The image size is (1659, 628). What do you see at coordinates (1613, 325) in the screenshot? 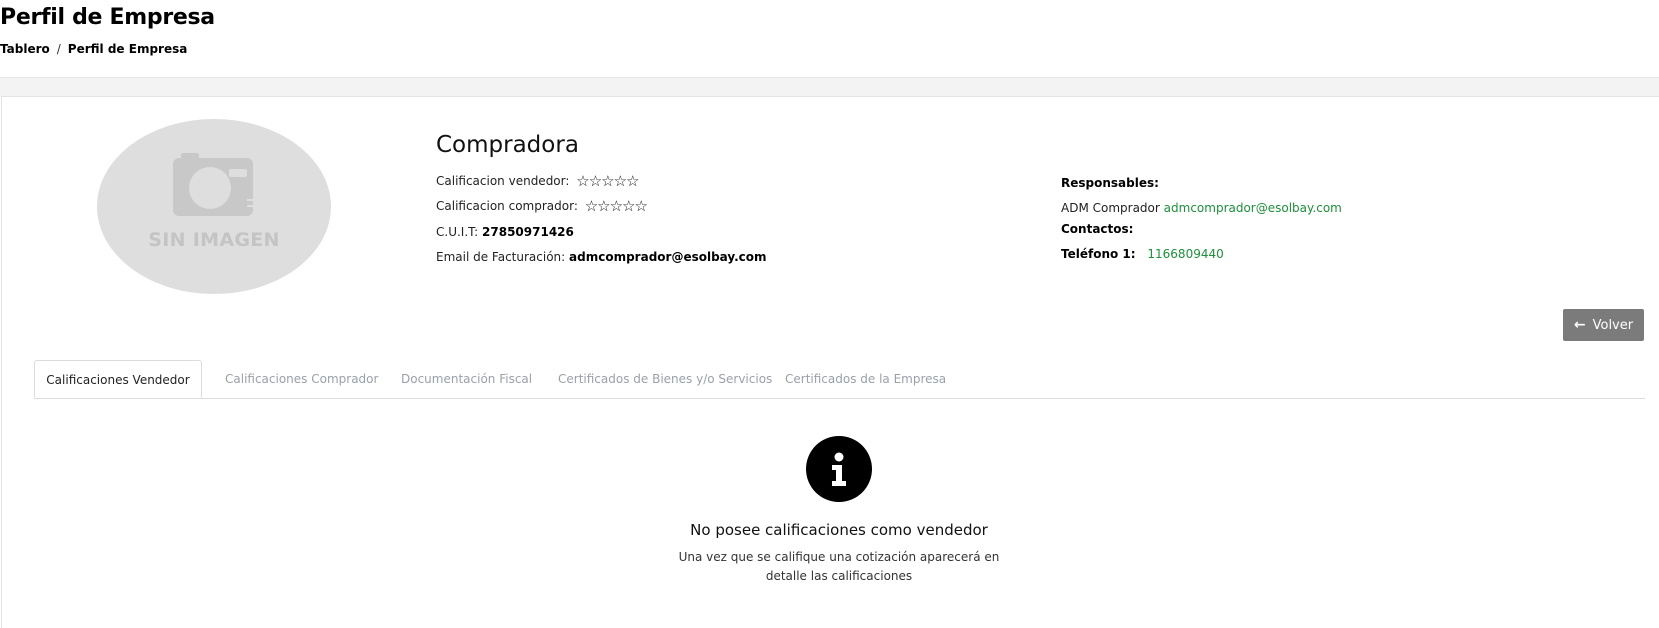
I see `back-button-label: Volver` at bounding box center [1613, 325].